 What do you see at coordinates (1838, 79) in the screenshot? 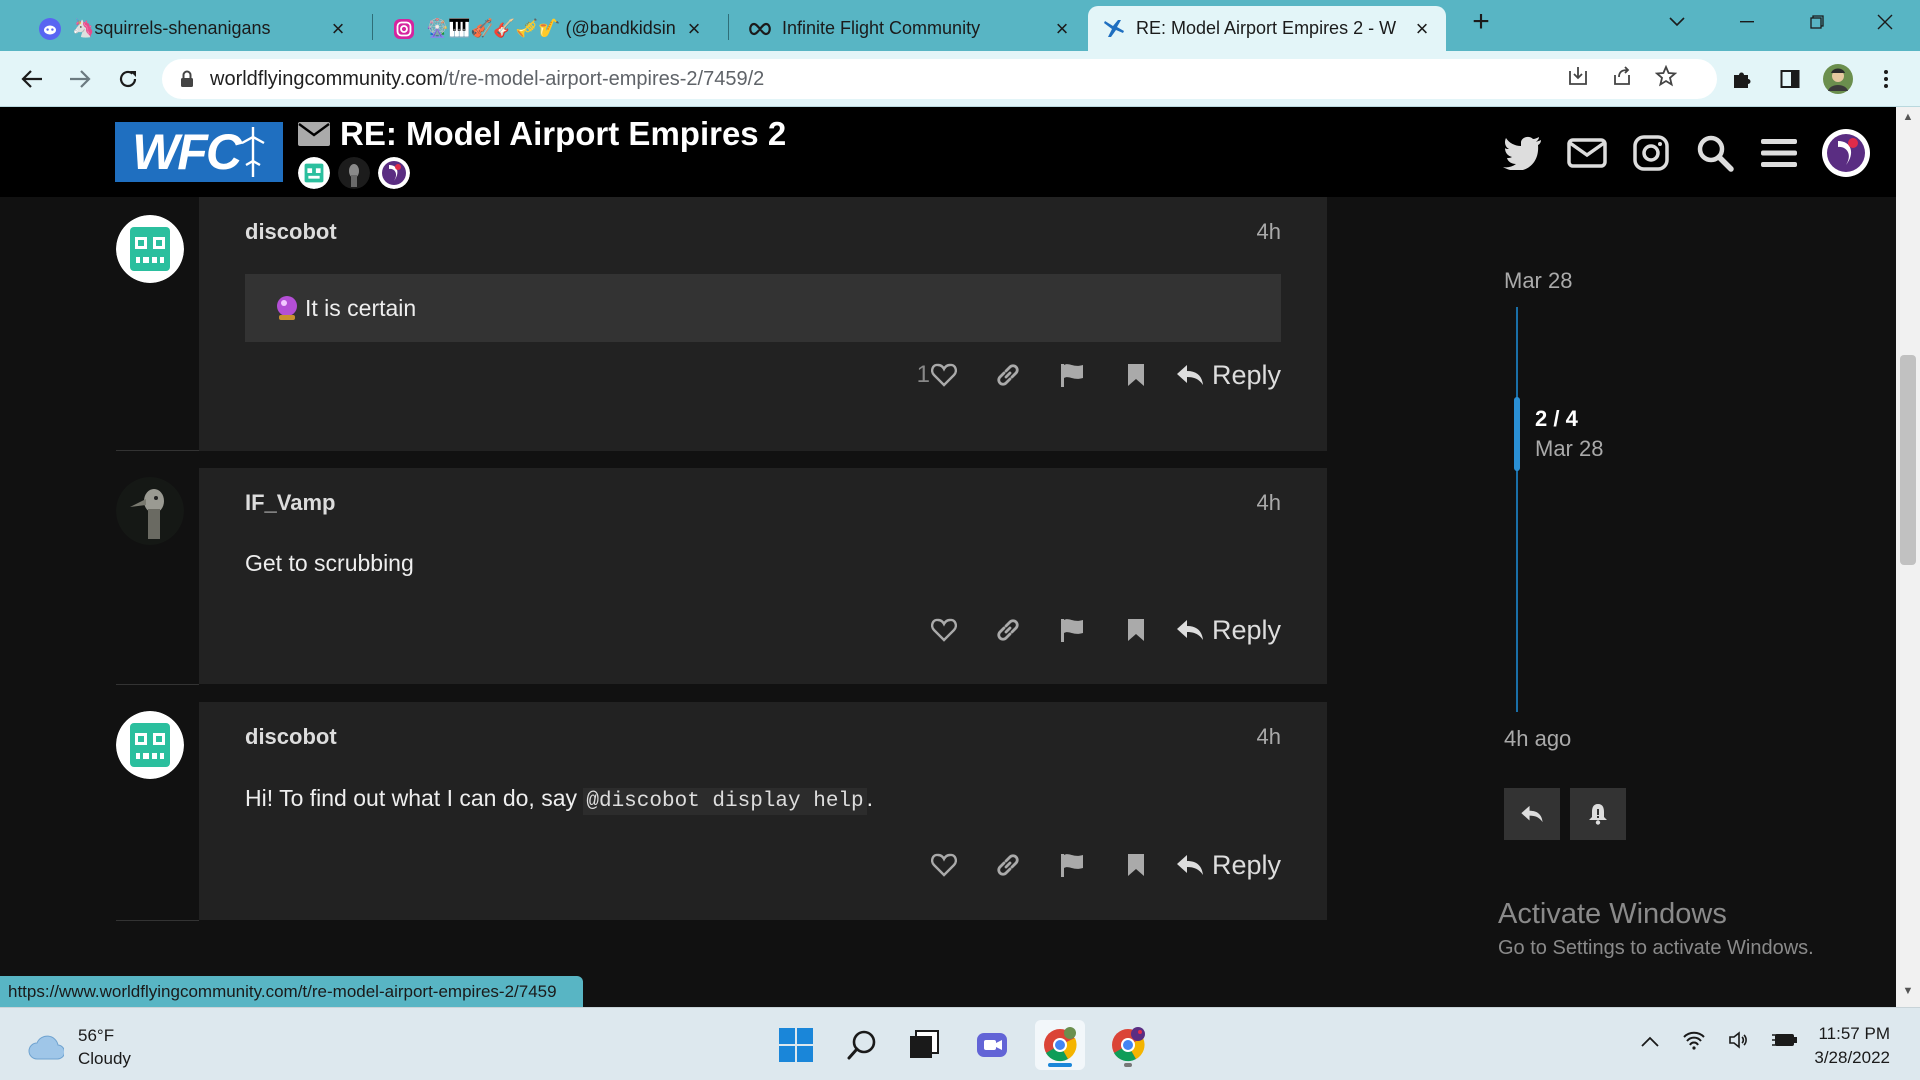
I see `profile-avatar` at bounding box center [1838, 79].